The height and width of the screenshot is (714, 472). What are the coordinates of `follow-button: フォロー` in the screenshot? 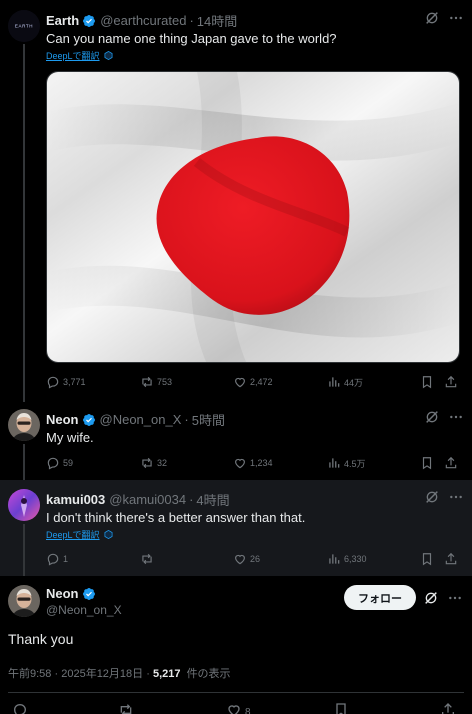 It's located at (380, 597).